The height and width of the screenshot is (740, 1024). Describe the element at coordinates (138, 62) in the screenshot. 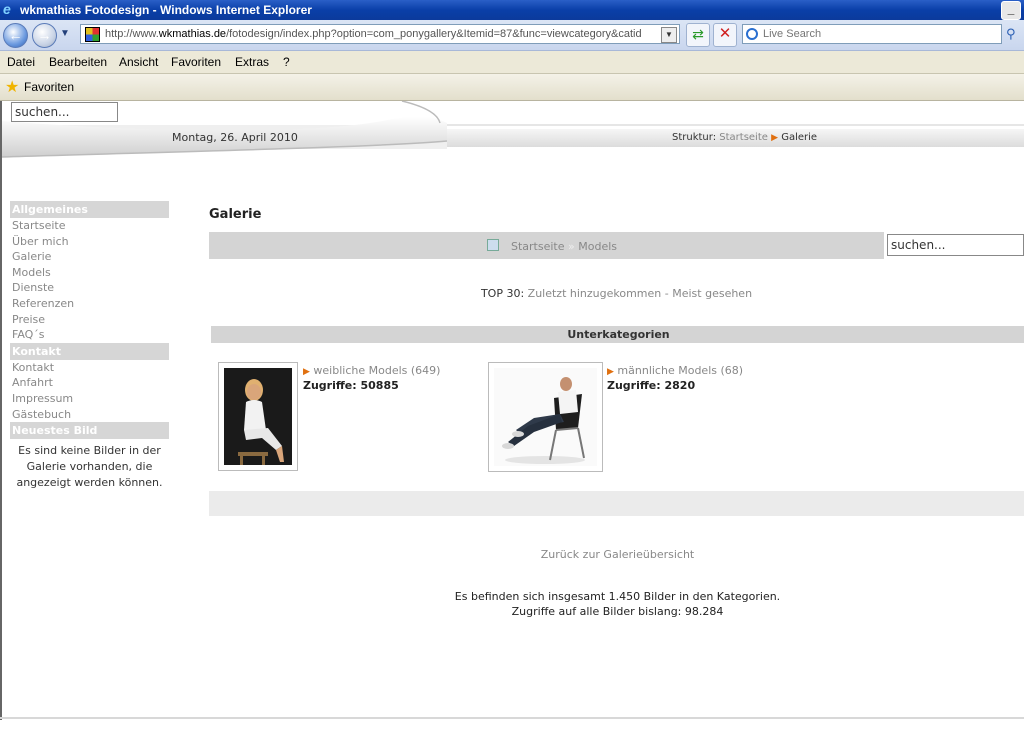

I see `menu-ansicht: Ansicht` at that location.